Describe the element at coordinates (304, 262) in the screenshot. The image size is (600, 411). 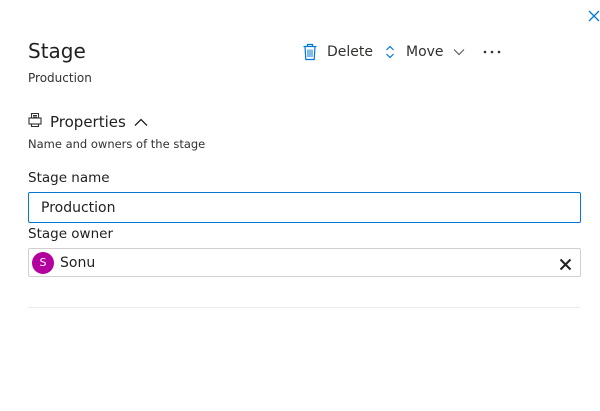
I see `stage-owner-picker: S Sonu` at that location.